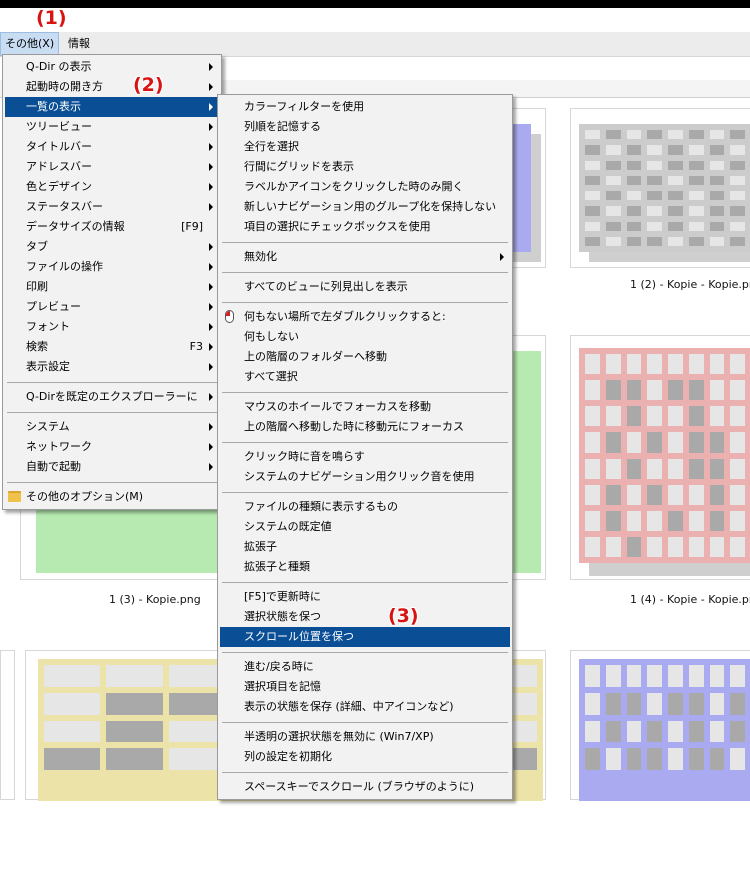 The height and width of the screenshot is (881, 750). Describe the element at coordinates (112, 187) in the screenshot. I see `menu-item-color-design: 色とデザイン` at that location.